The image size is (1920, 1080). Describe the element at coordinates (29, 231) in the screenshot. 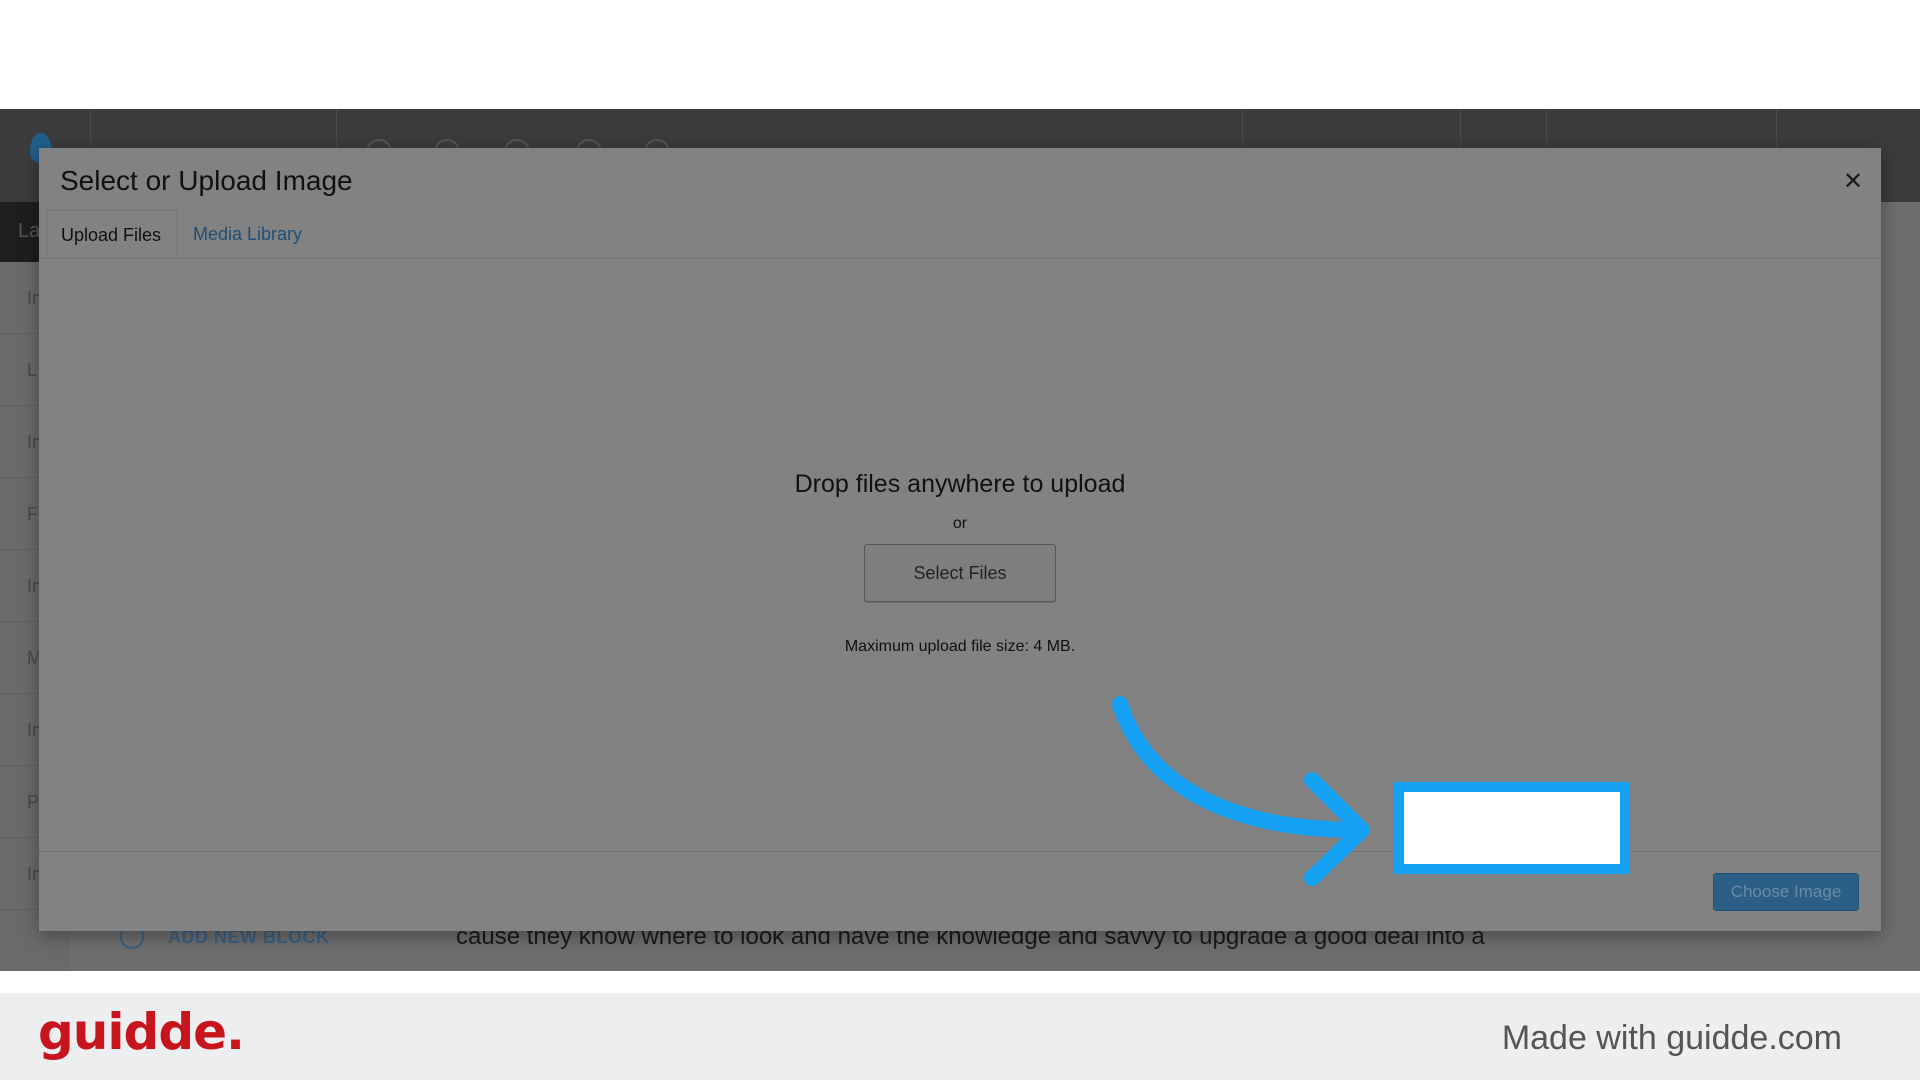

I see `sidebar-item-label: La` at that location.